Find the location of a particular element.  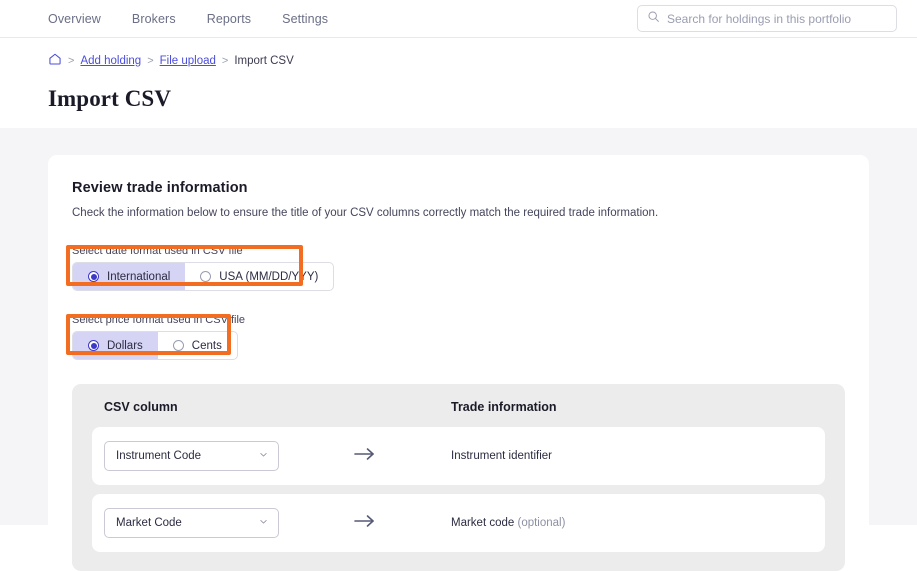

radio-cents-icon is located at coordinates (178, 345).